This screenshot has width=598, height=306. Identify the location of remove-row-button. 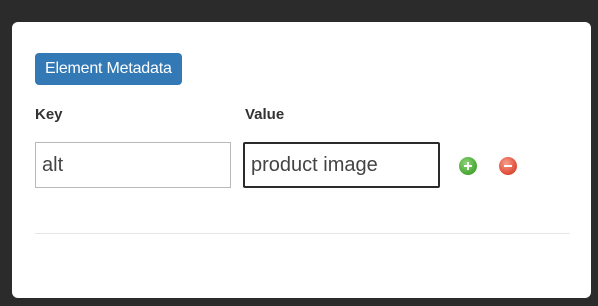
(508, 166).